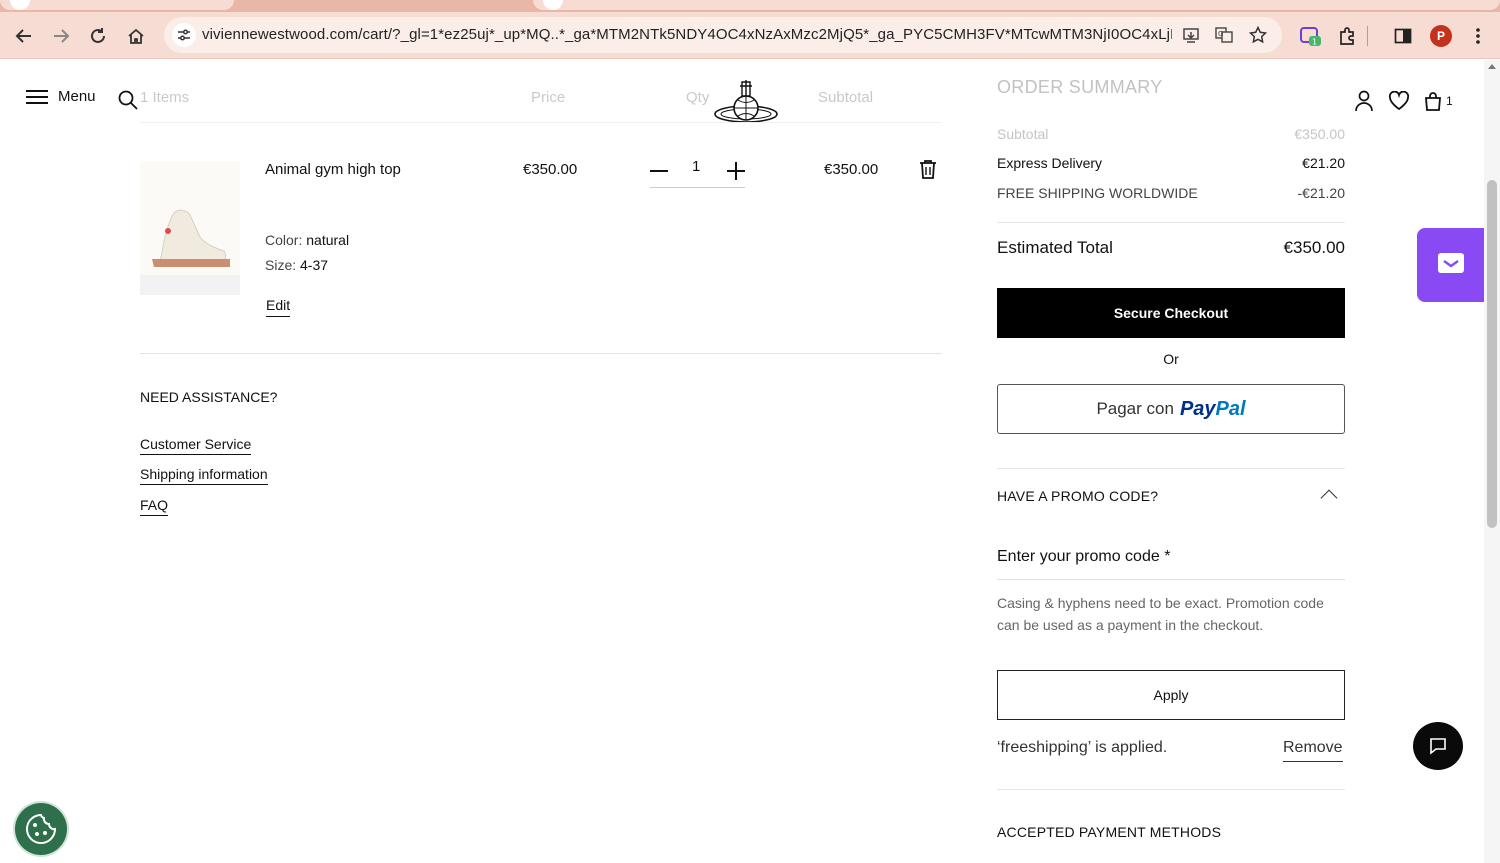  I want to click on menu-button: Menu, so click(61, 96).